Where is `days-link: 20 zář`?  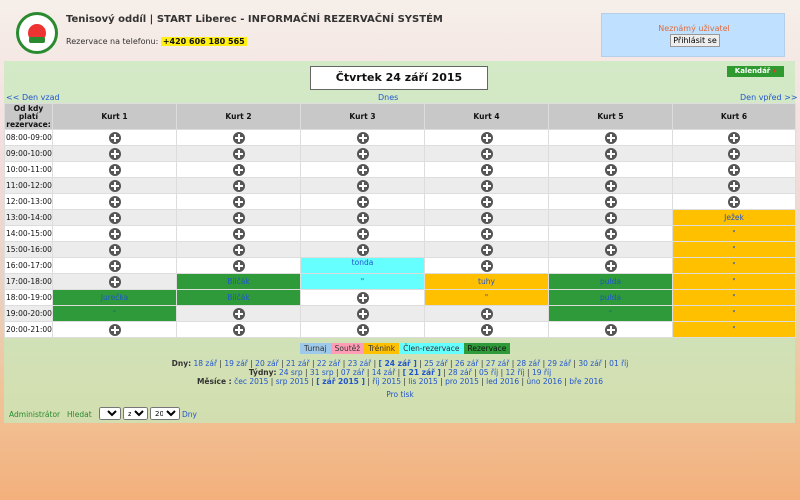 days-link: 20 zář is located at coordinates (267, 363).